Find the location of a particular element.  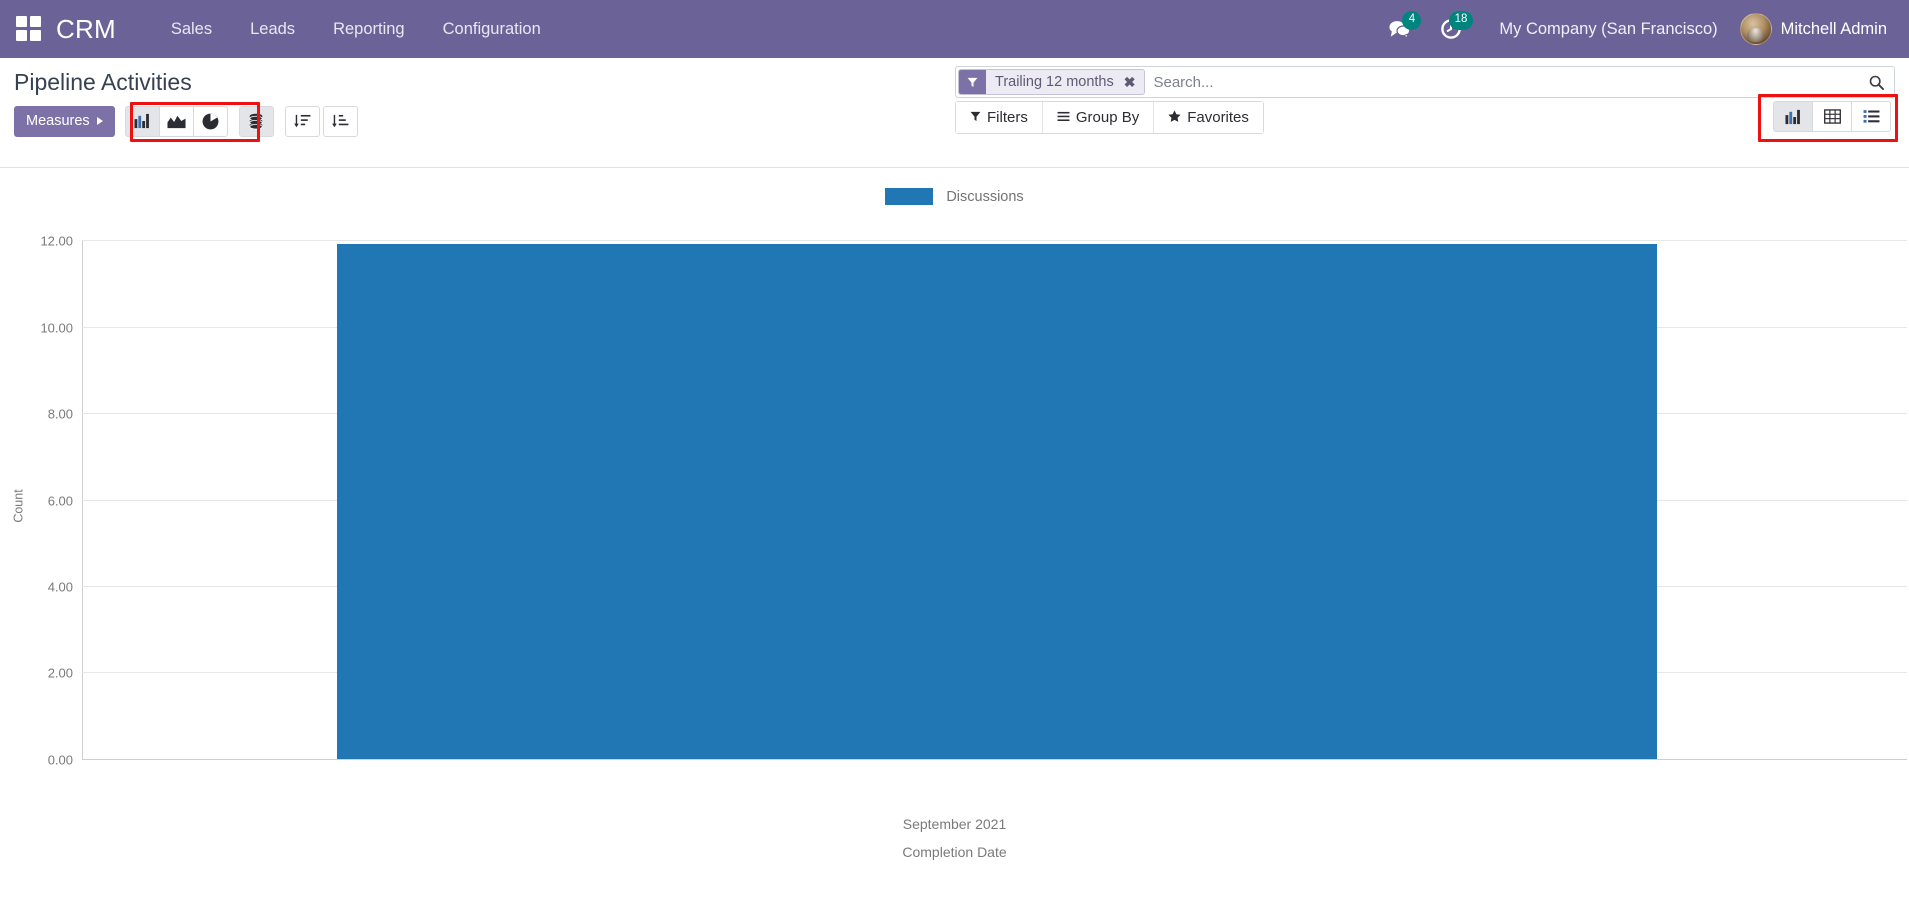

star-icon is located at coordinates (1174, 117).